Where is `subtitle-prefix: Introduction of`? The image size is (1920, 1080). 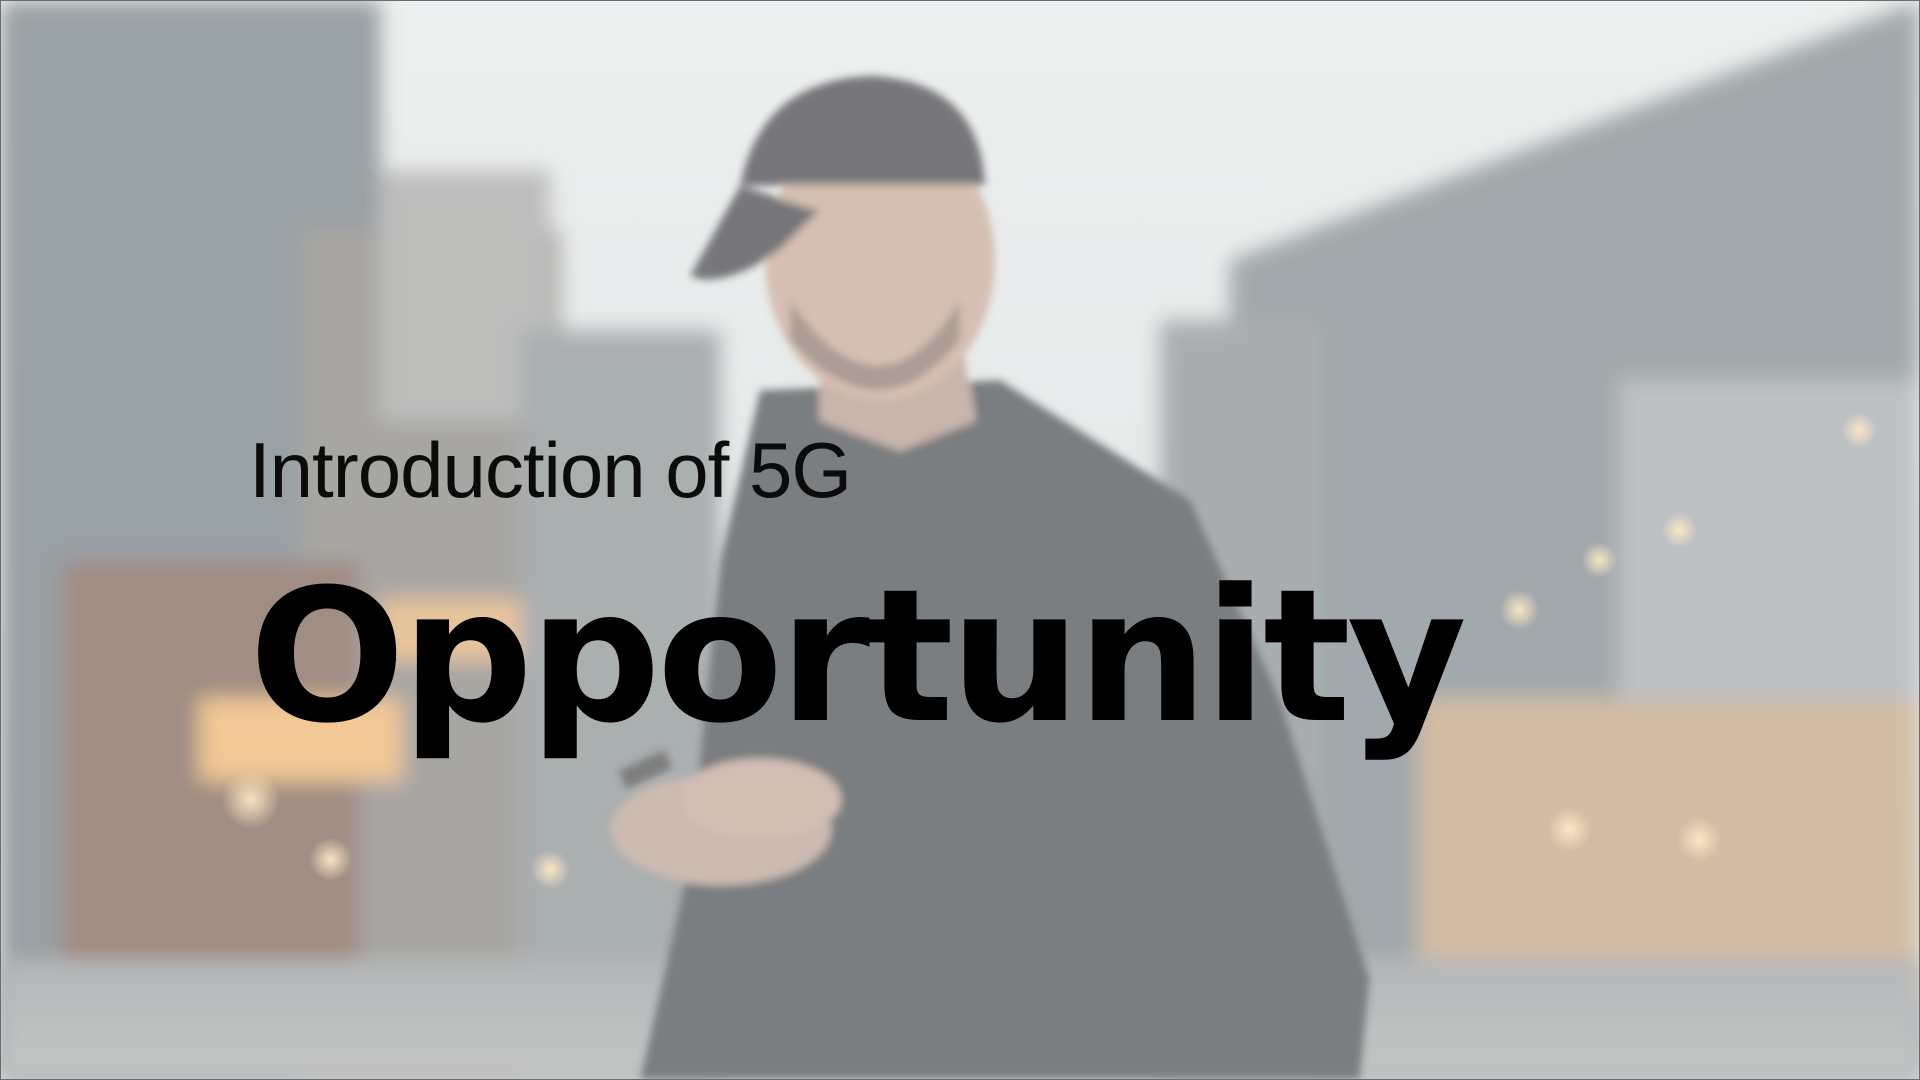
subtitle-prefix: Introduction of is located at coordinates (499, 470).